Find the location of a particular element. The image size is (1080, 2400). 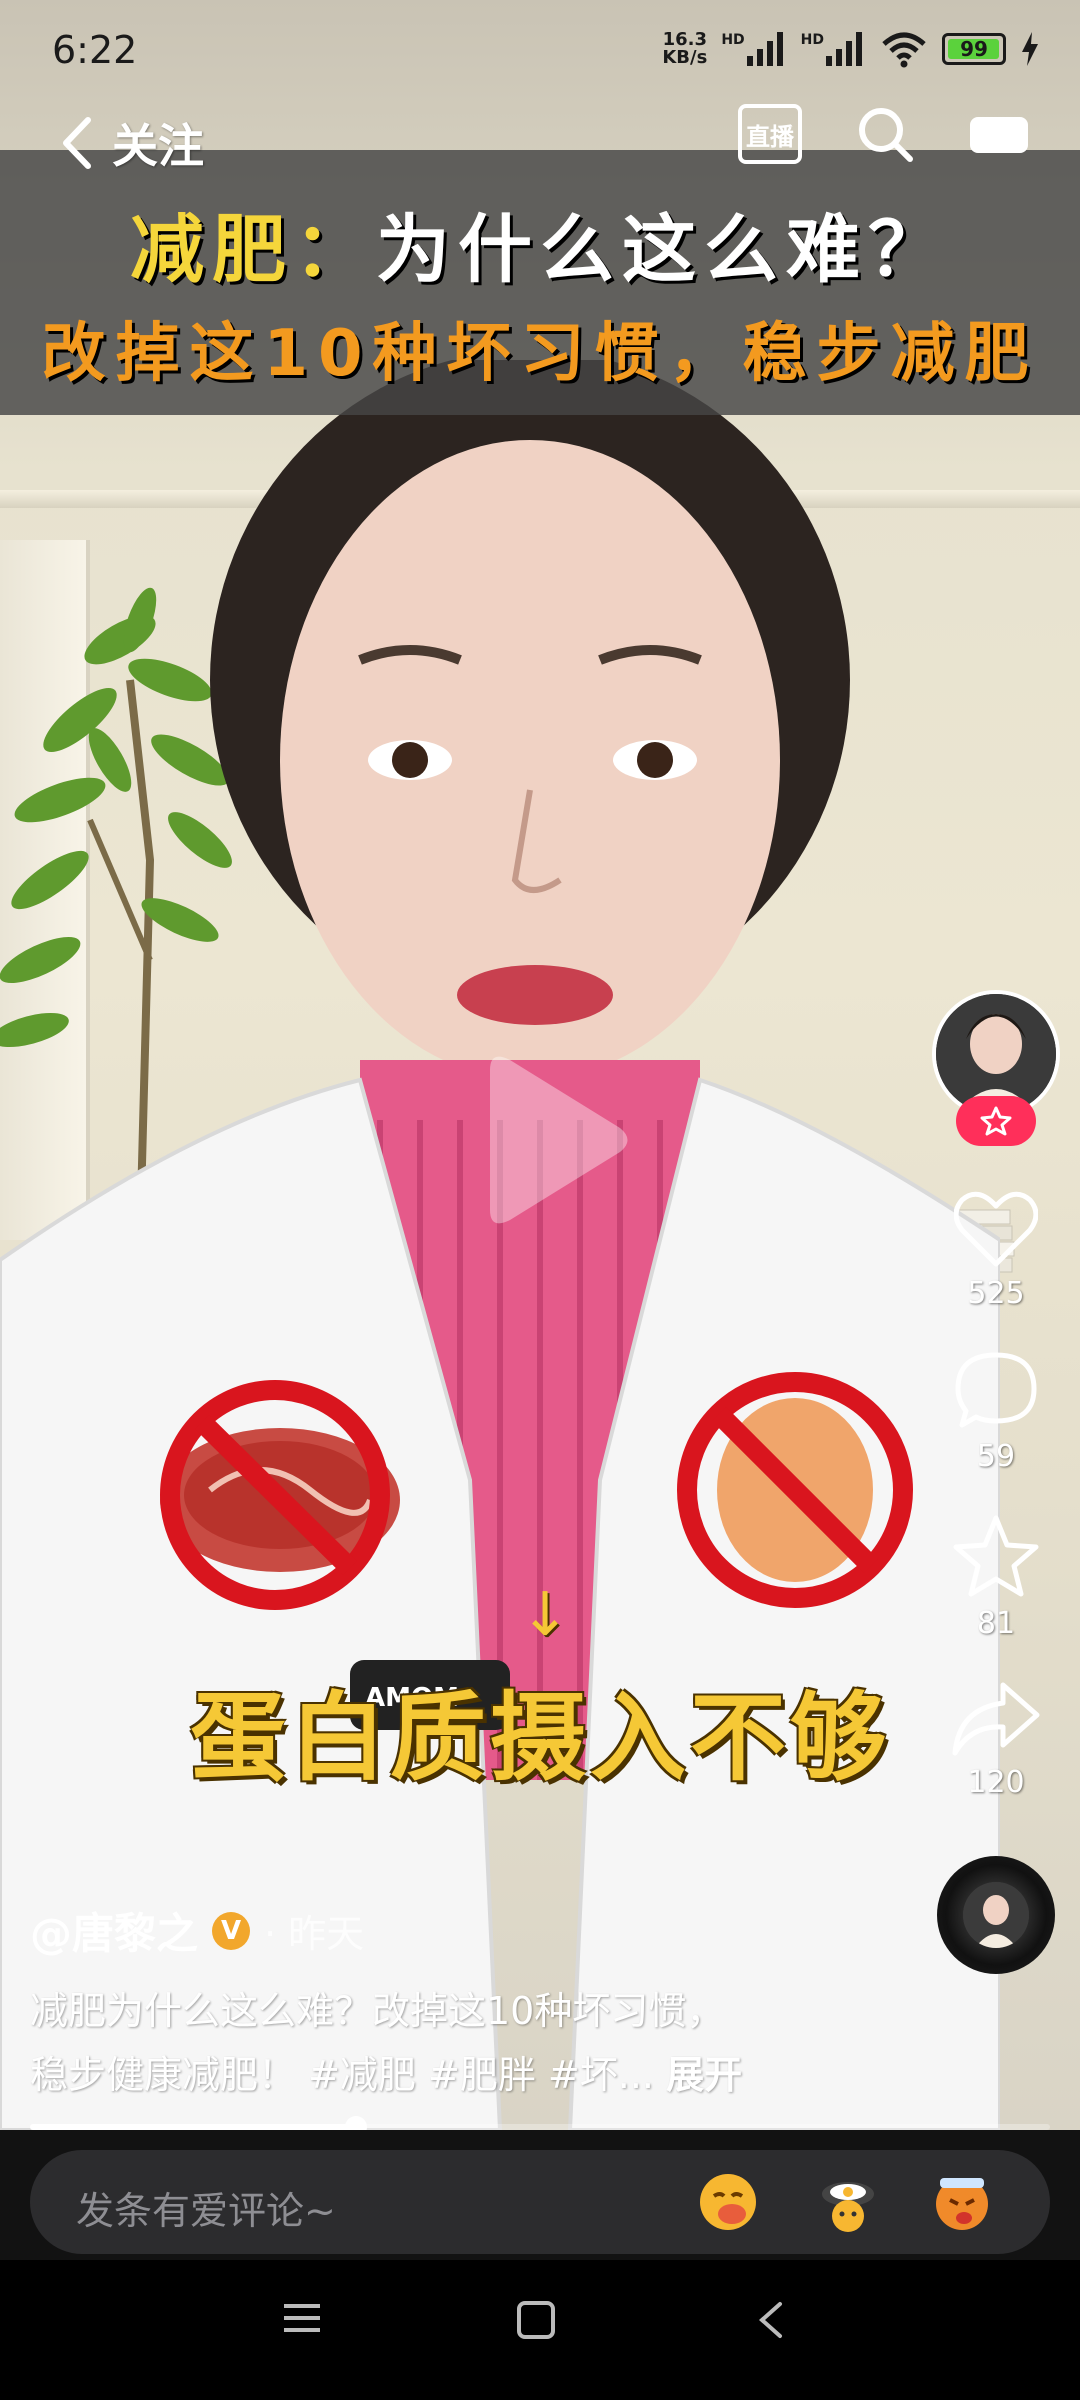

hd-label-1: HD is located at coordinates (733, 40).